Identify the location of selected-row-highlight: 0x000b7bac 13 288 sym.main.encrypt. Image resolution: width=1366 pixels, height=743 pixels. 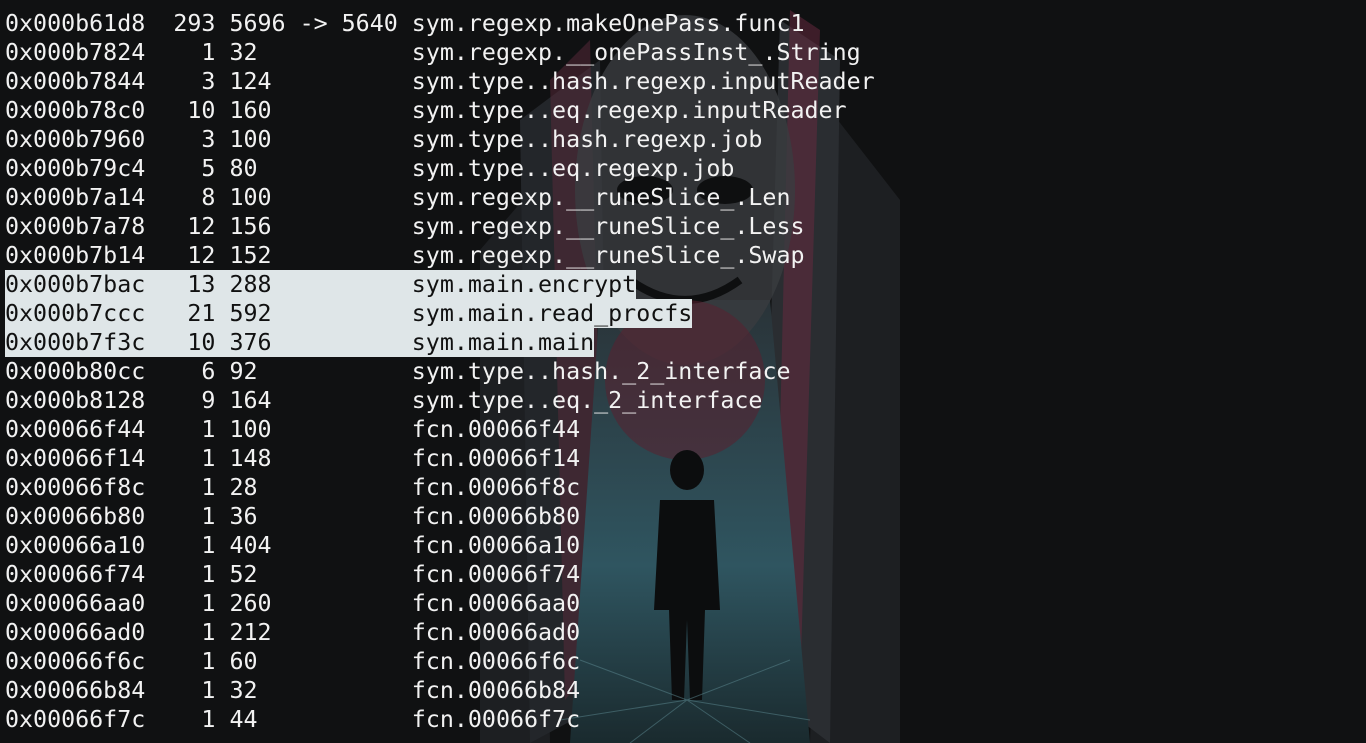
(321, 284).